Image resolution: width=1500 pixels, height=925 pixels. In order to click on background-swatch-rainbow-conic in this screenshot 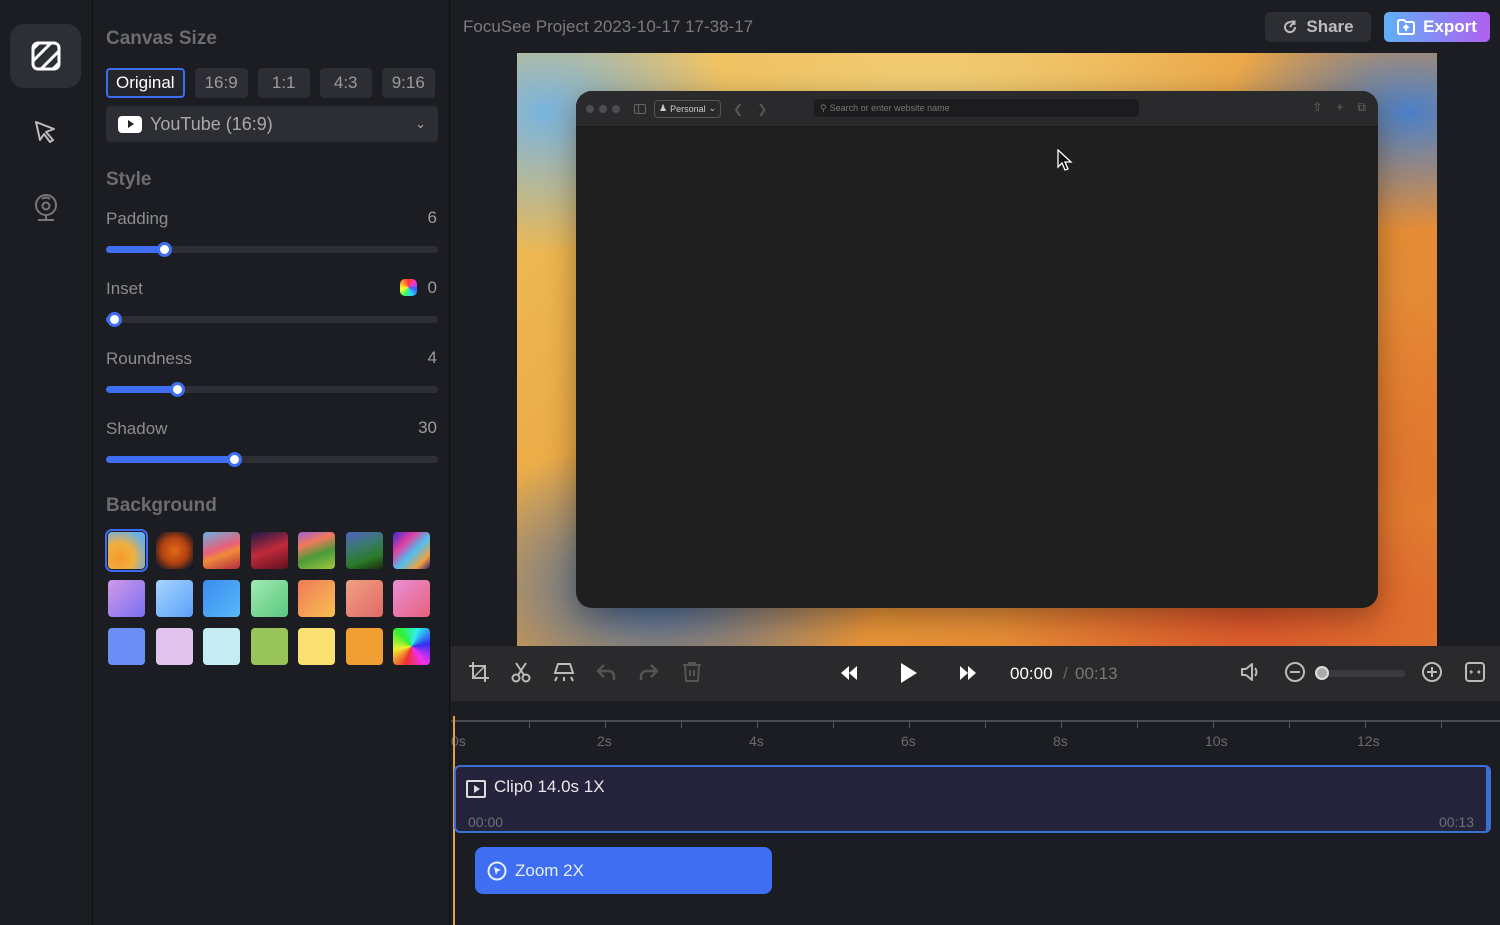, I will do `click(411, 646)`.